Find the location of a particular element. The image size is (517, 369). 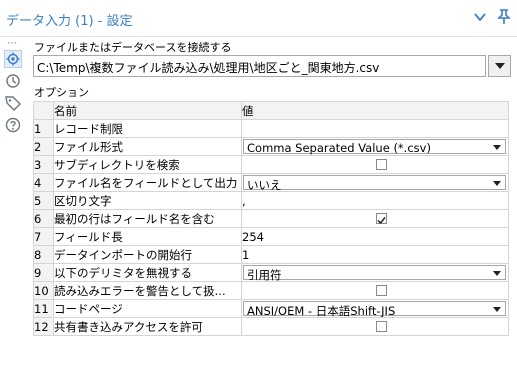

option-select: ANSI/OEM - 日本語Shift-JIS is located at coordinates (374, 309).